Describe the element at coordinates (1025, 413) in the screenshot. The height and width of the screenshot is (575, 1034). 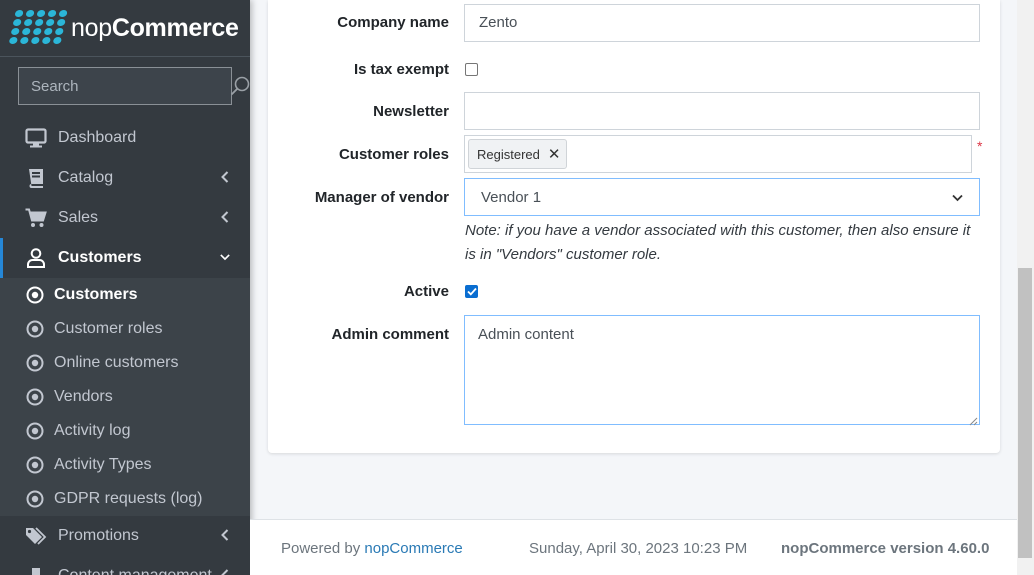
I see `scrollbar-thumb` at that location.